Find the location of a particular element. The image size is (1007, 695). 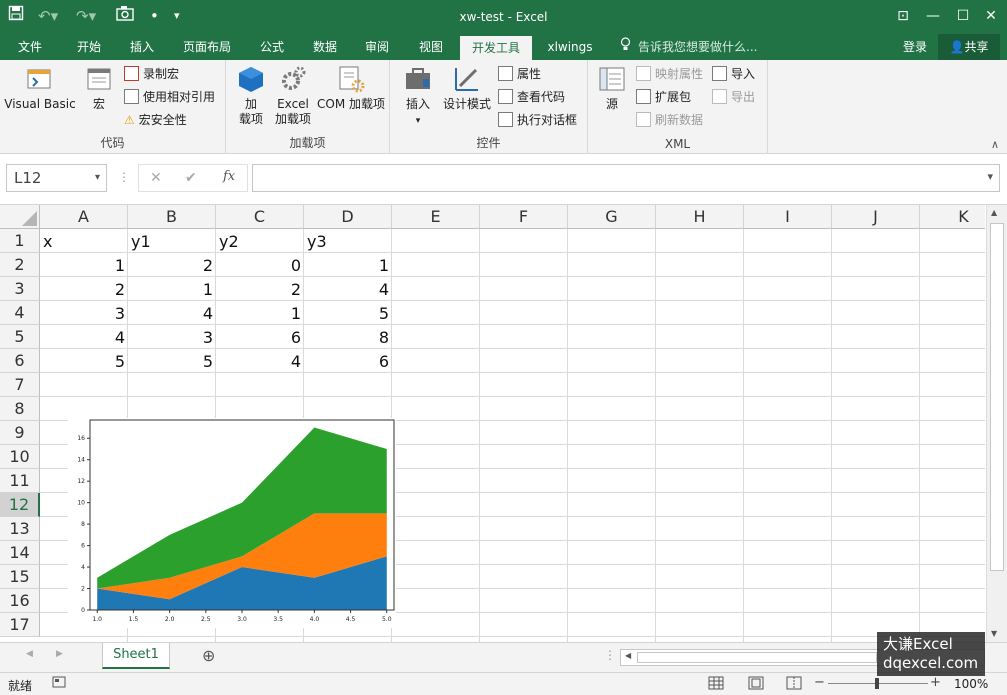

row-header: 14 is located at coordinates (20, 553).